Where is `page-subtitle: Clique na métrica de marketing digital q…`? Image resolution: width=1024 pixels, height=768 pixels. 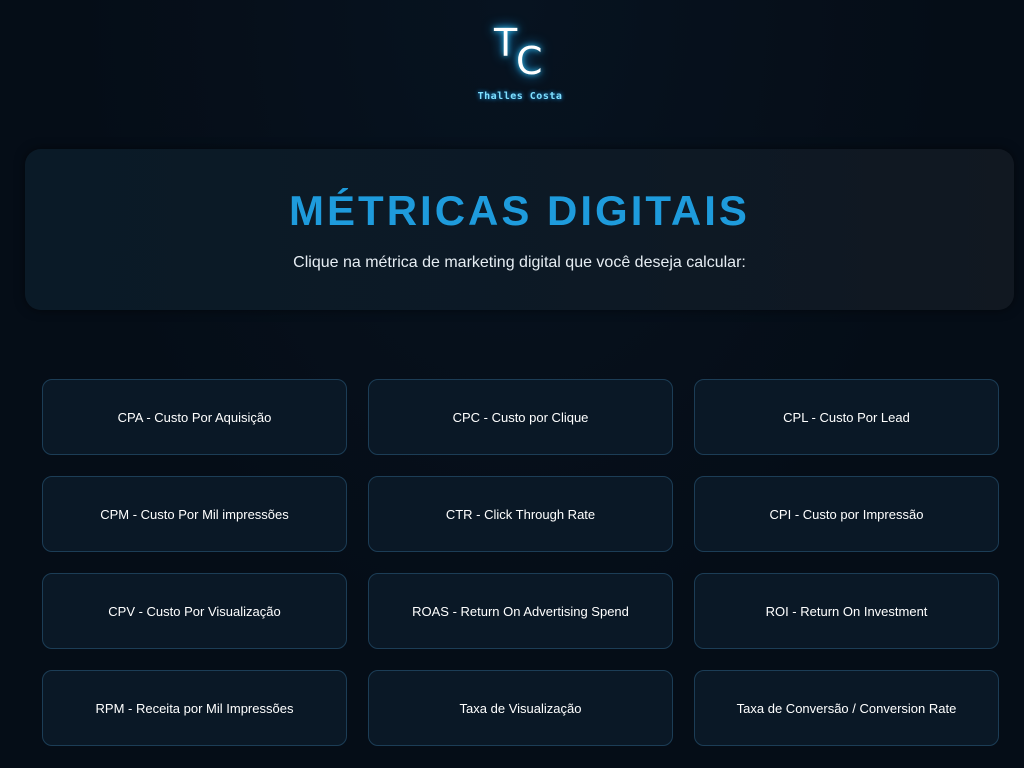
page-subtitle: Clique na métrica de marketing digital q… is located at coordinates (519, 262).